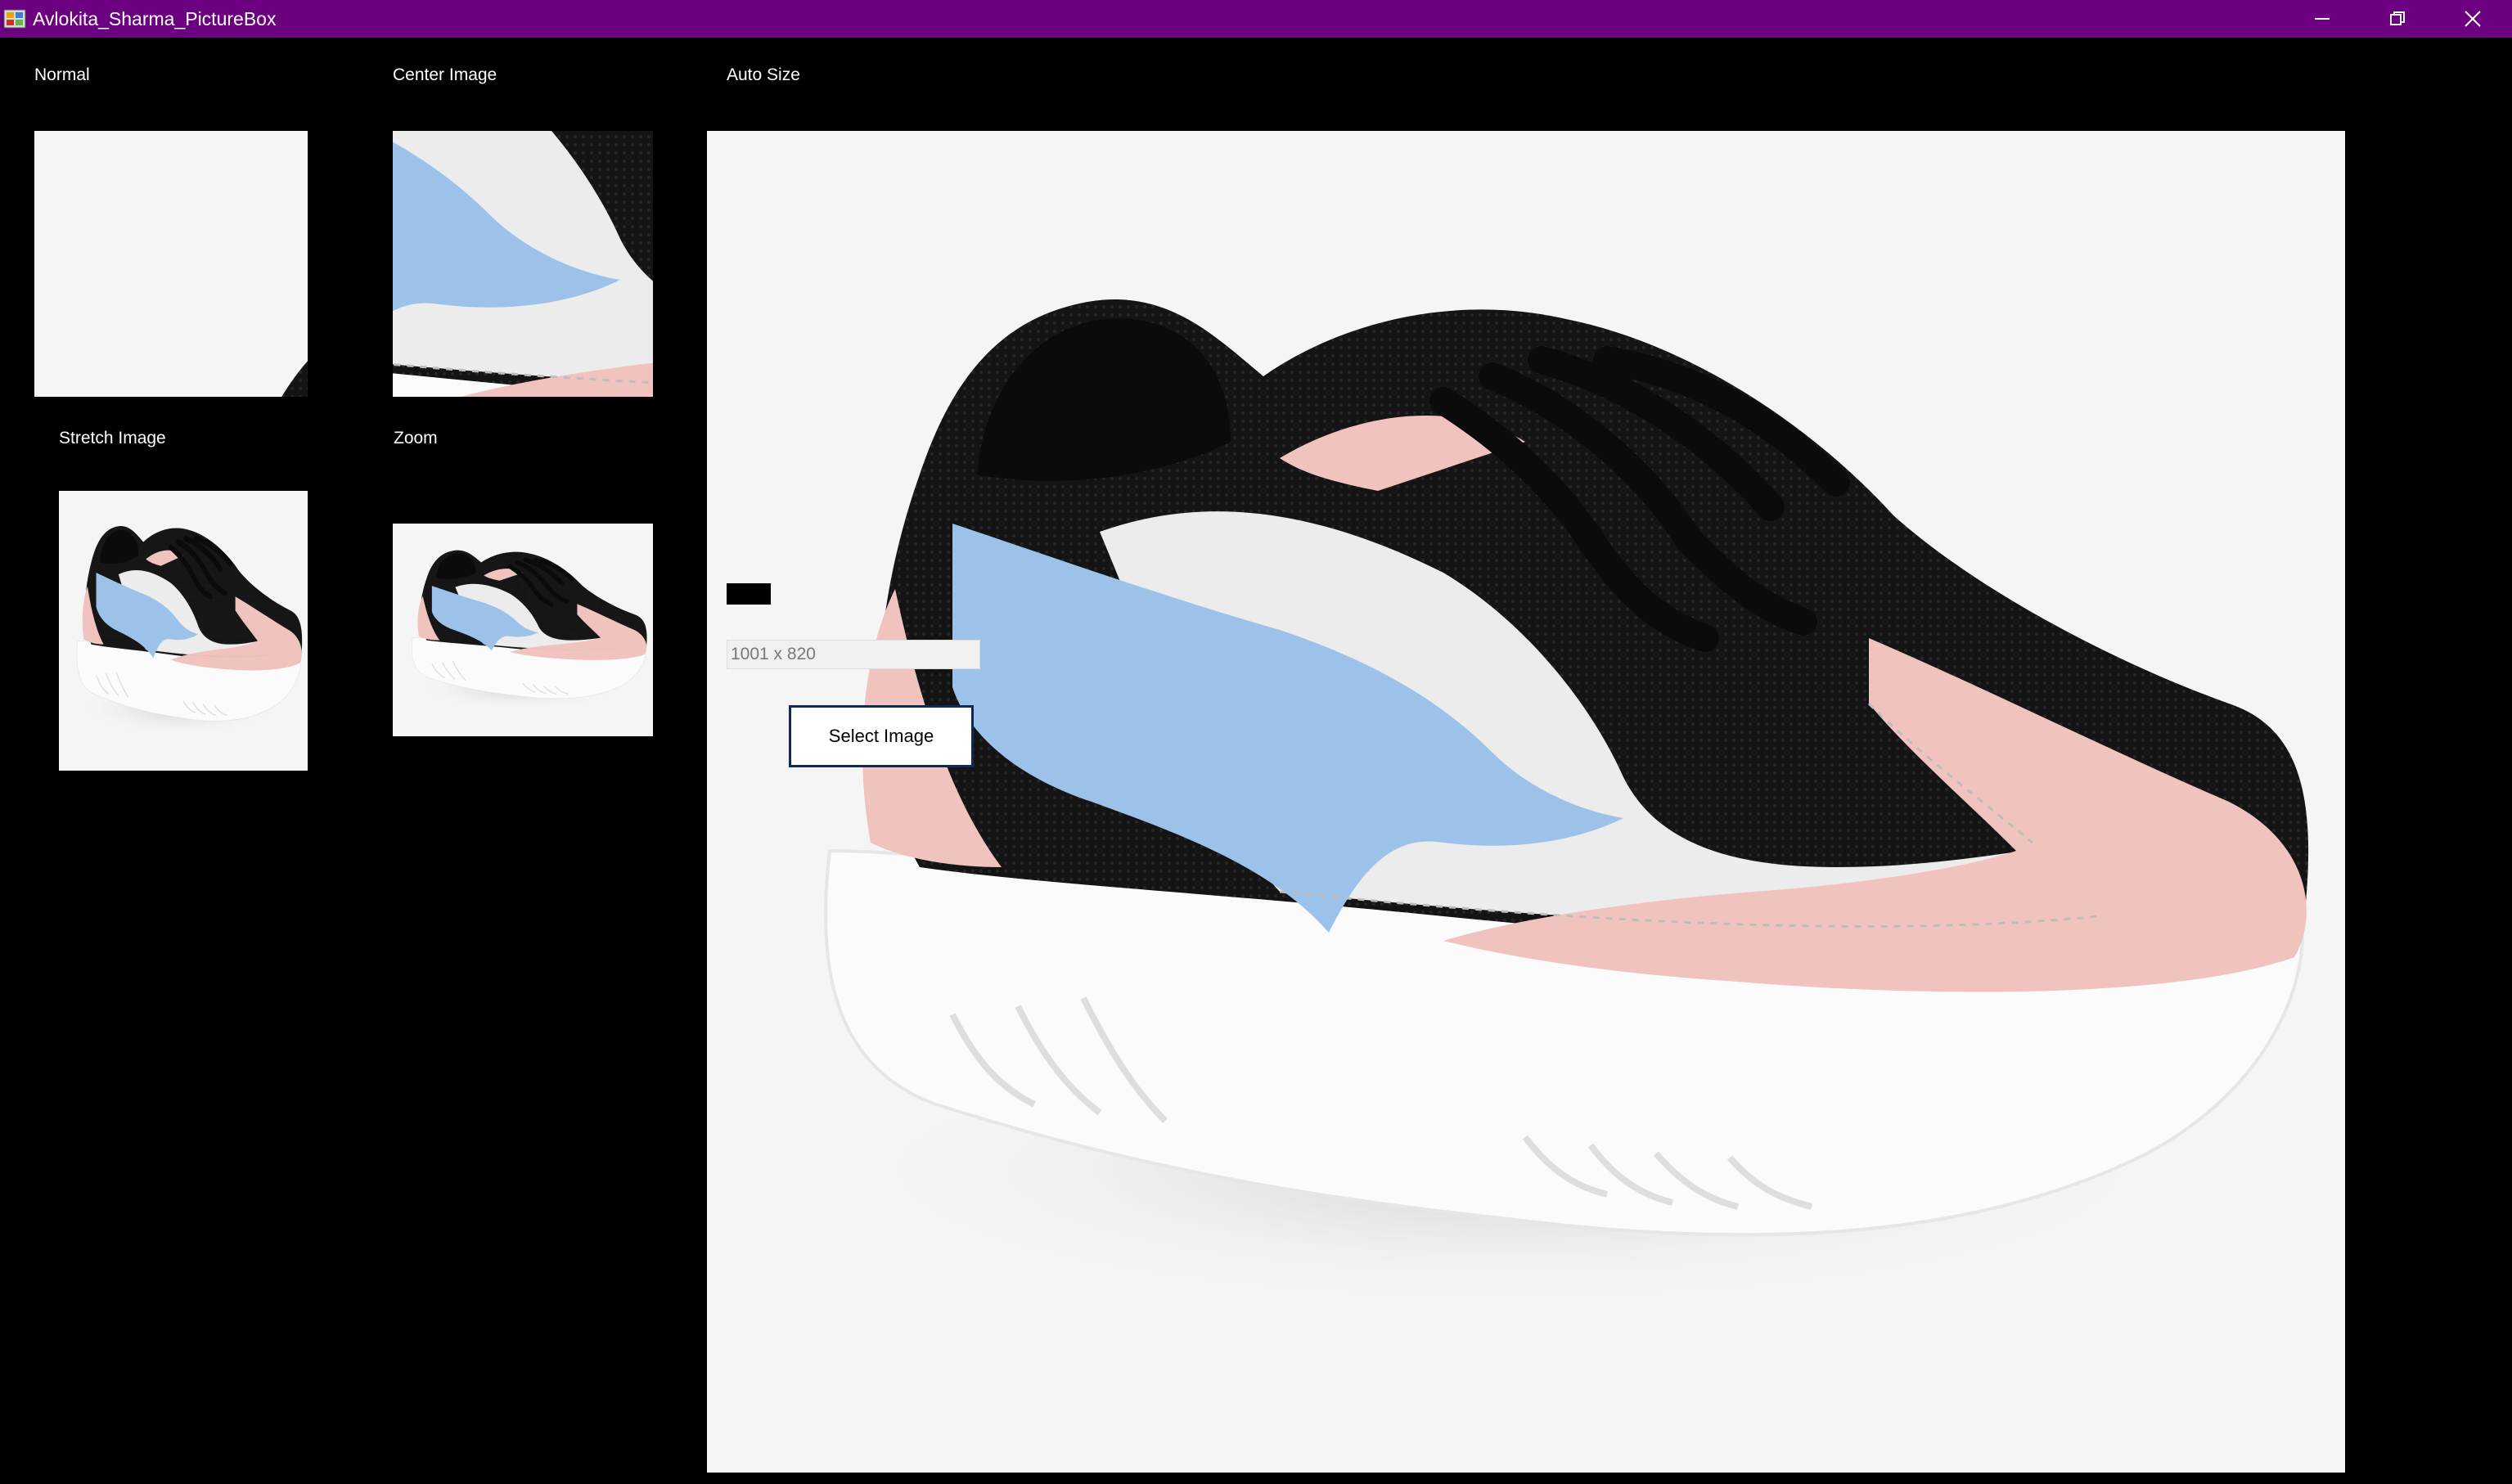  I want to click on label-normal: Normal, so click(62, 74).